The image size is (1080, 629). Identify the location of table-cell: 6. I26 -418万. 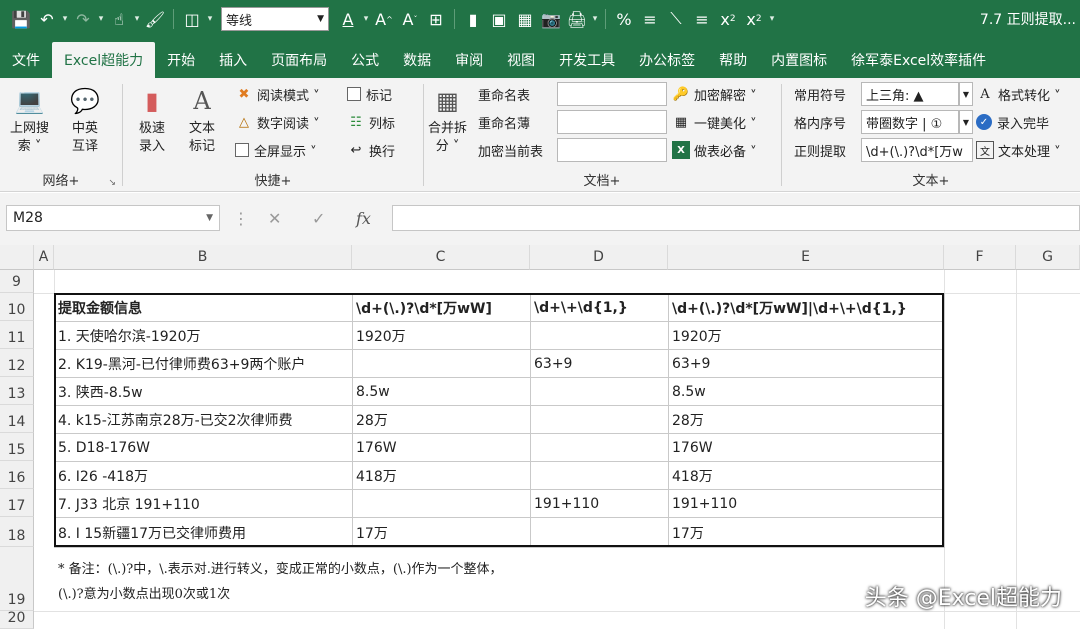
(203, 475).